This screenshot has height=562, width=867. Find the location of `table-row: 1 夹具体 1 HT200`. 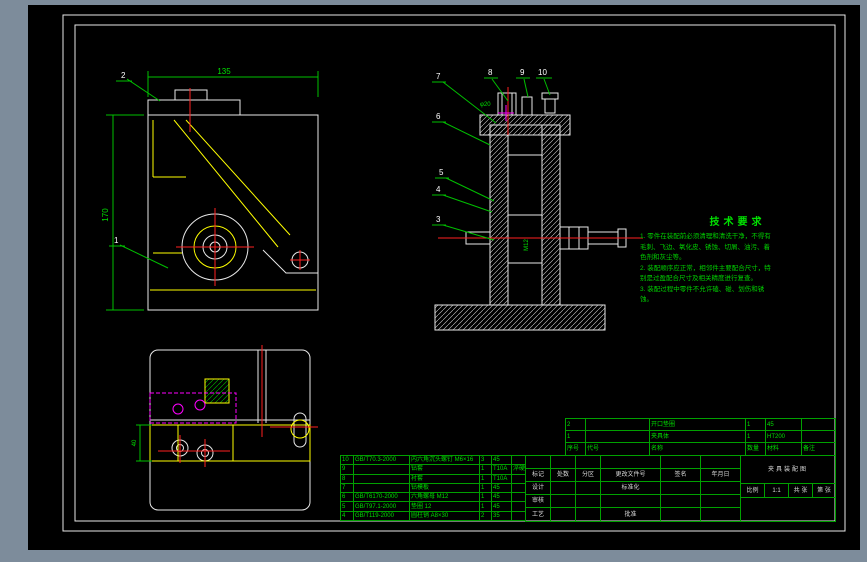

table-row: 1 夹具体 1 HT200 is located at coordinates (700, 436).